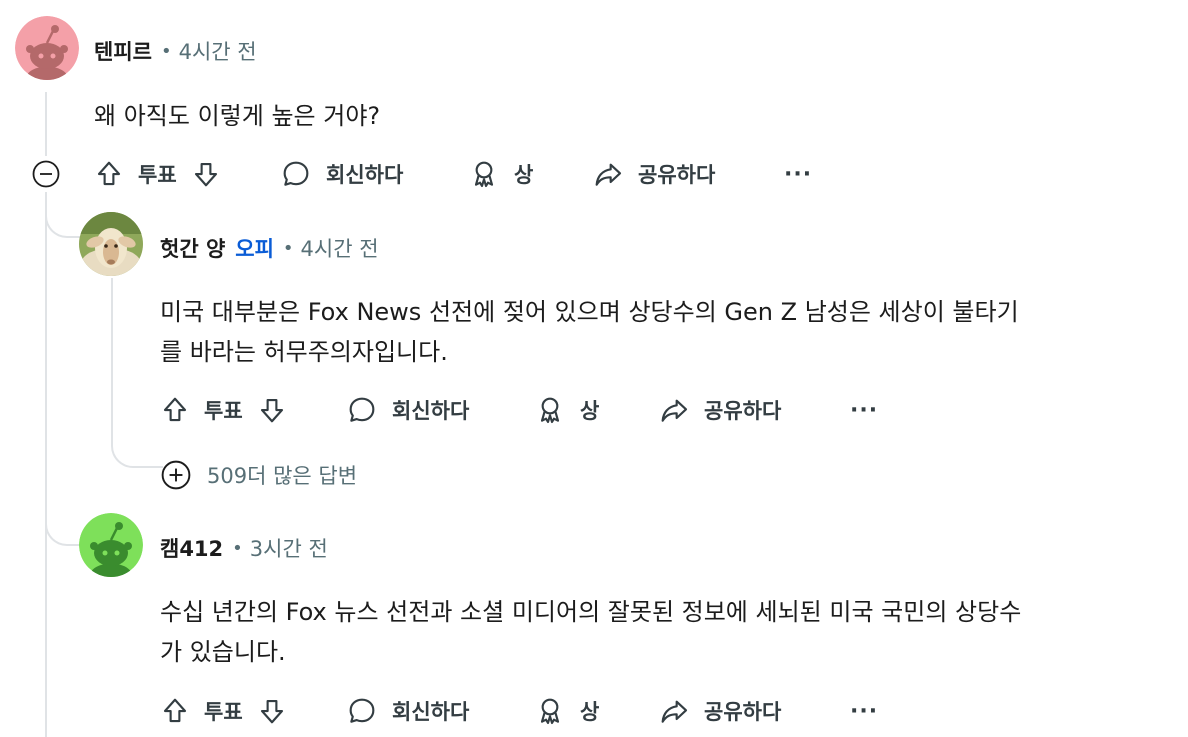  Describe the element at coordinates (244, 548) in the screenshot. I see `comment-meta: 캠412 • 3시간 전` at that location.